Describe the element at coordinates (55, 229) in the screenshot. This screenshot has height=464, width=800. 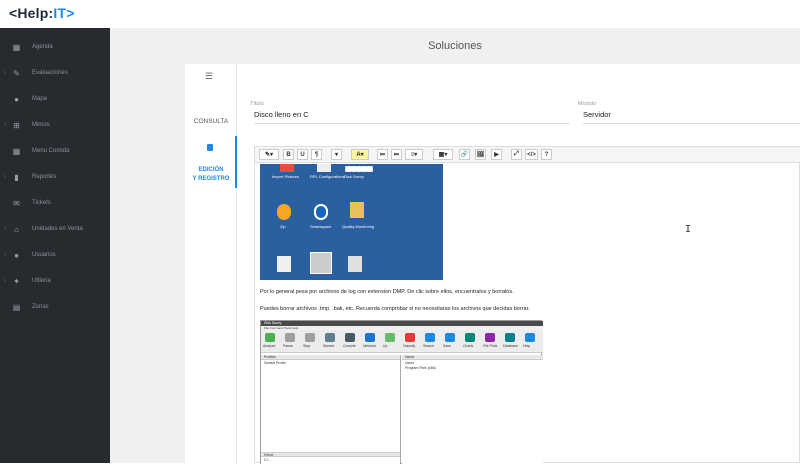
I see `sidebar-item: › ⌂ Unidades en Venta` at that location.